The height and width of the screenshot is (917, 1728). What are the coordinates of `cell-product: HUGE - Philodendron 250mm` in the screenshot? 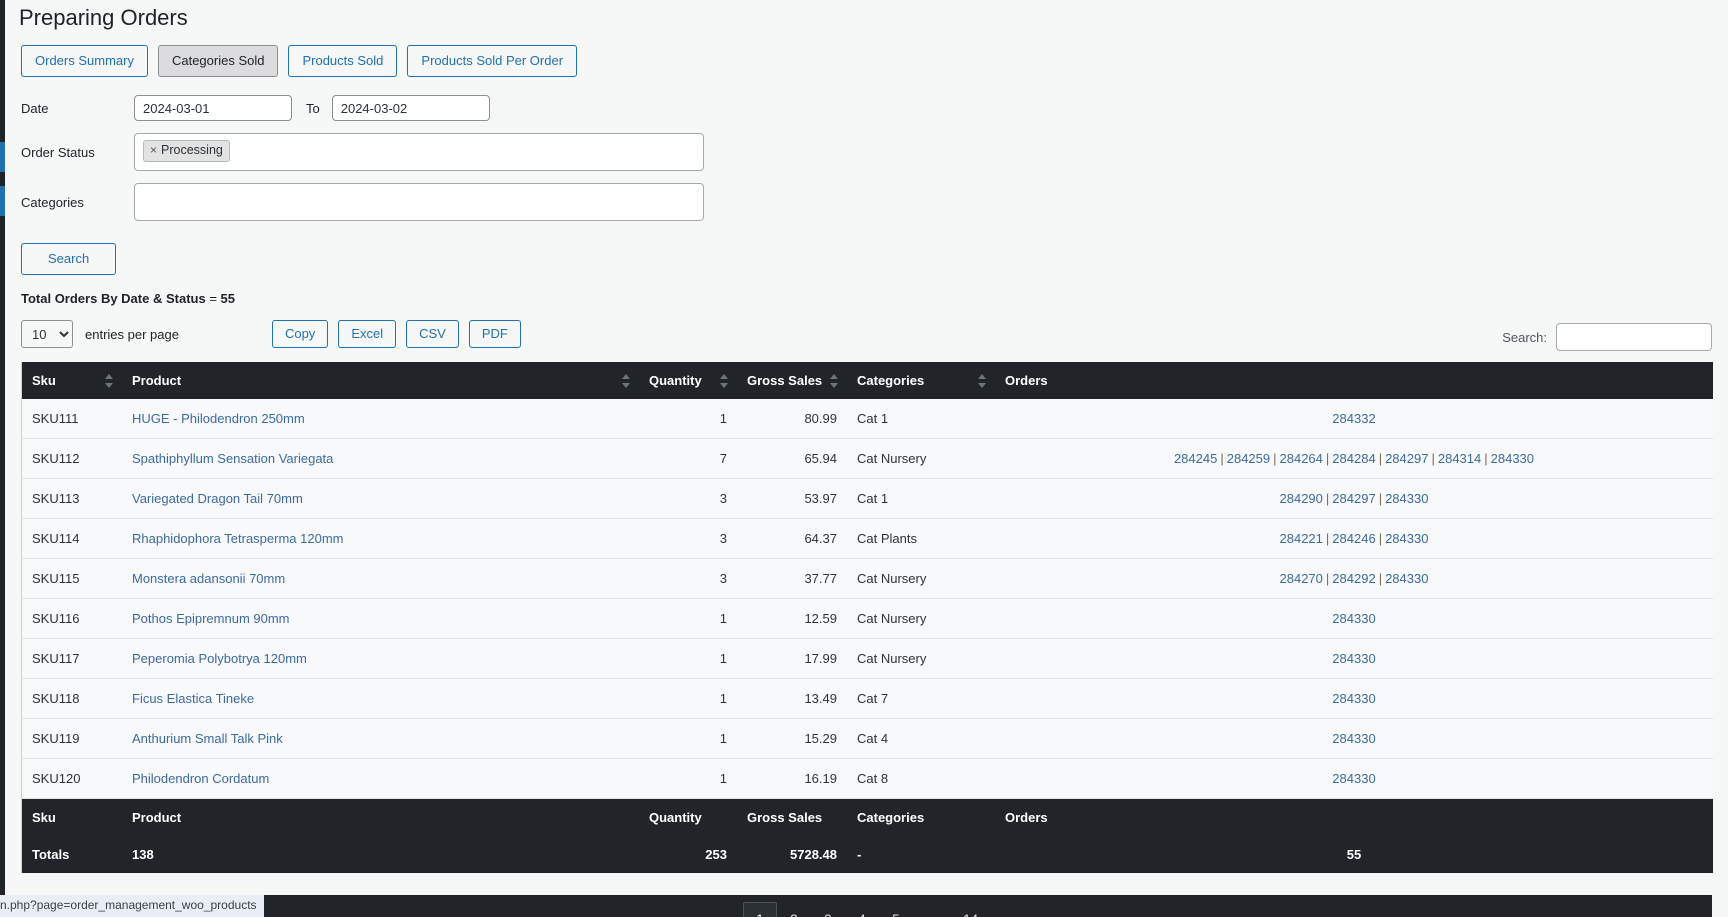 It's located at (380, 419).